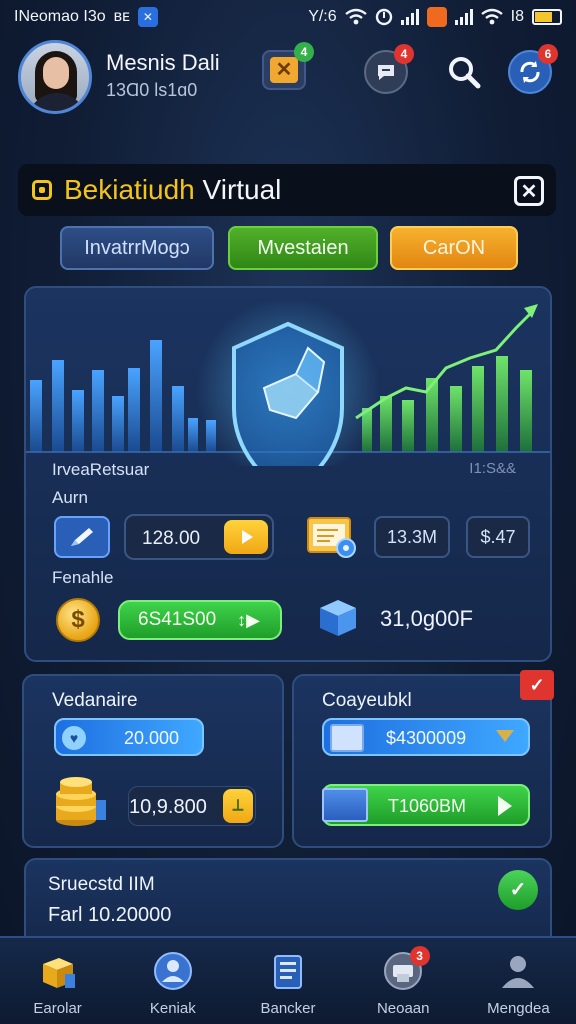 The image size is (576, 1024). I want to click on close-icon: ✕, so click(529, 191).